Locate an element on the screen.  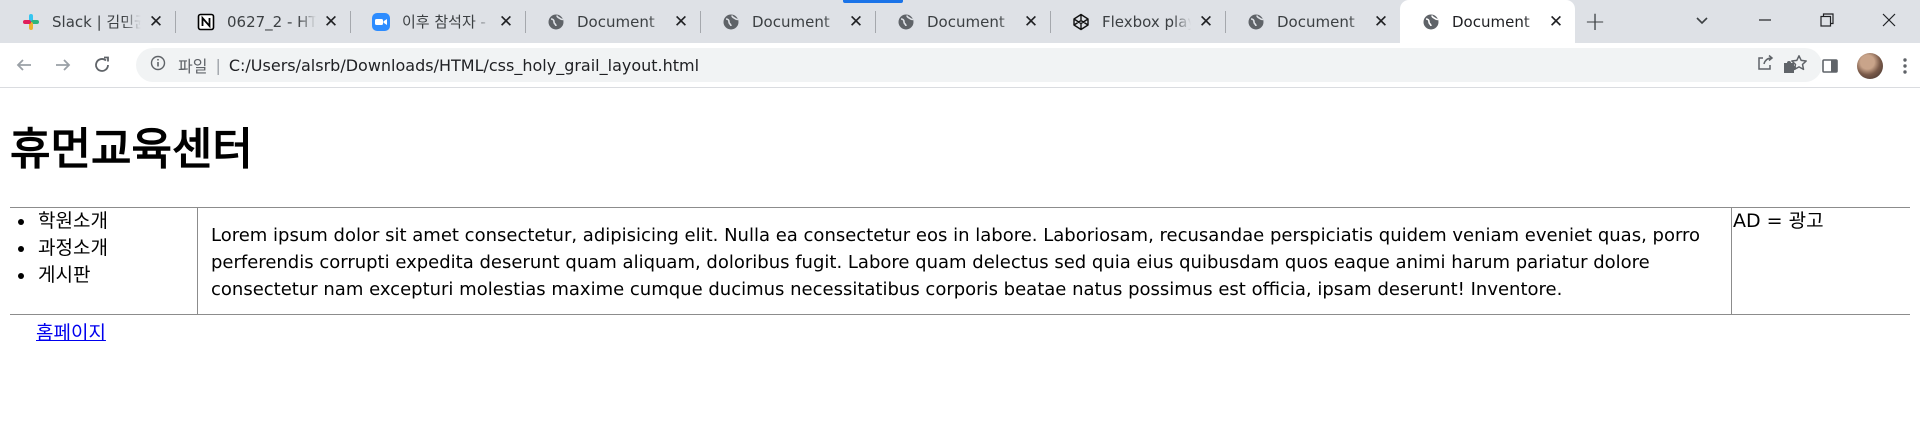
tab-title: Flexbox playground is located at coordinates (1146, 21).